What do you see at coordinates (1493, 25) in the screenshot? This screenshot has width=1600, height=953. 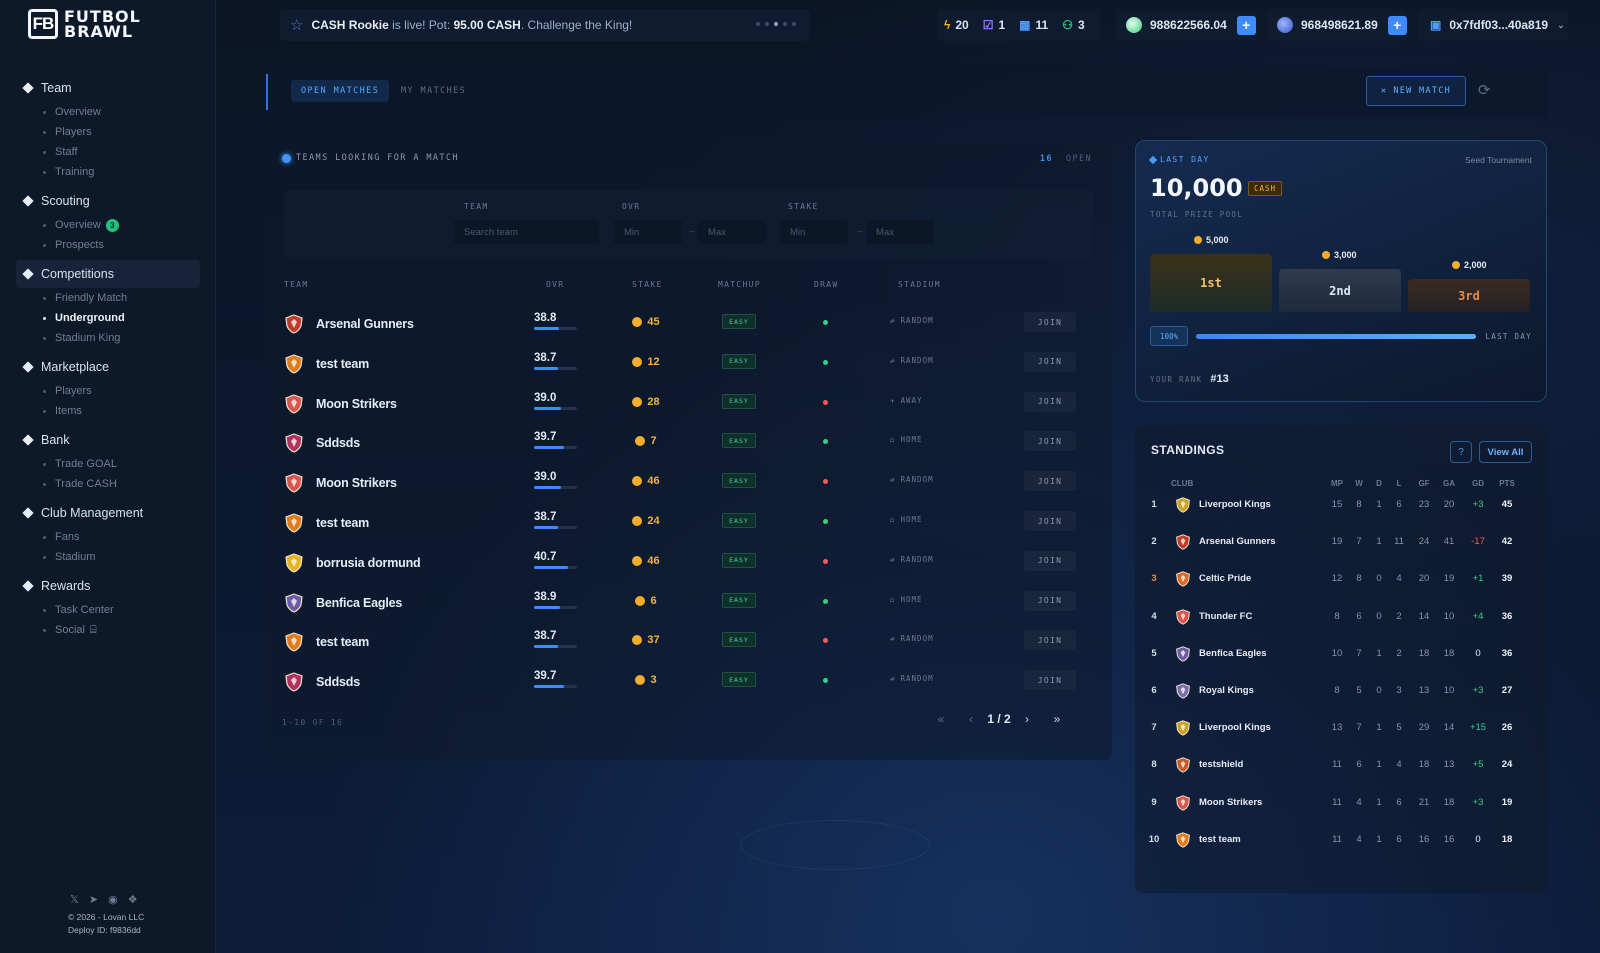 I see `wallet-button: ▣ 0x7fdf03...40a819 ⌄` at bounding box center [1493, 25].